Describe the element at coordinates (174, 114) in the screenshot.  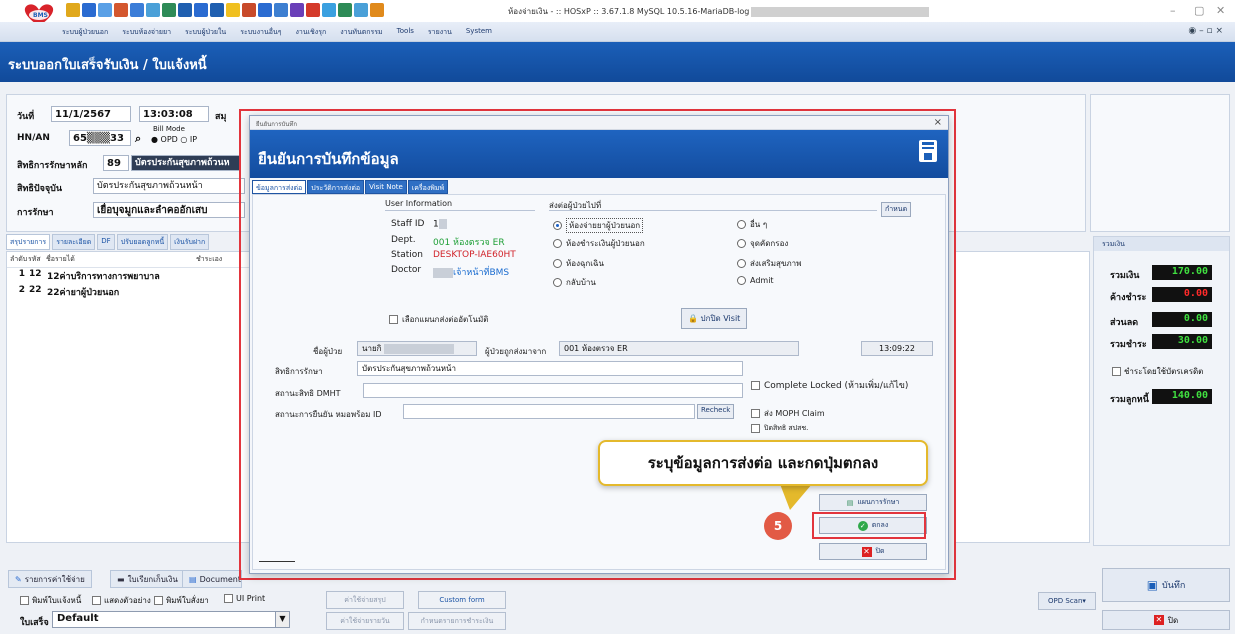
I see `time-field: 13:03:08` at that location.